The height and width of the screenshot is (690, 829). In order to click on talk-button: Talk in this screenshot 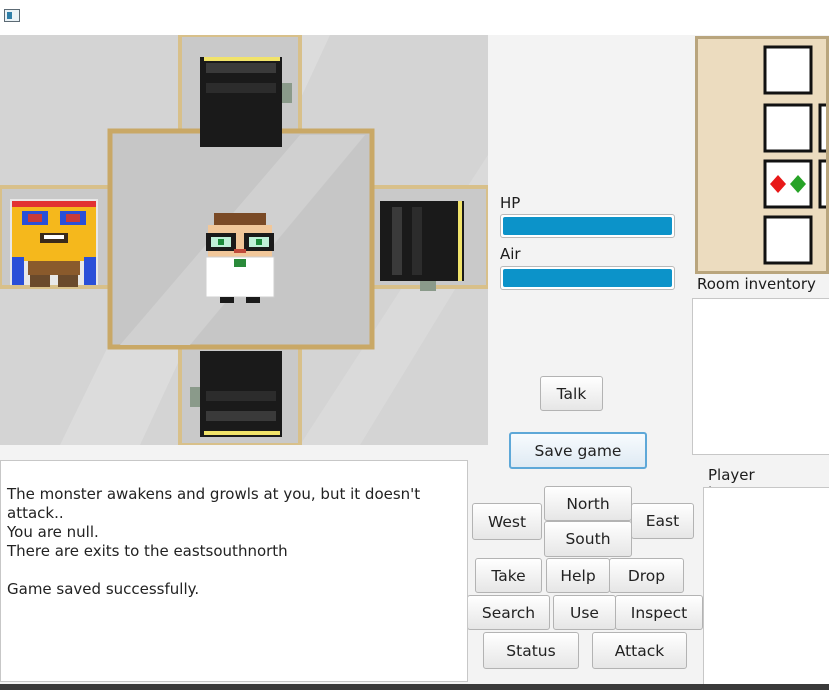, I will do `click(571, 393)`.